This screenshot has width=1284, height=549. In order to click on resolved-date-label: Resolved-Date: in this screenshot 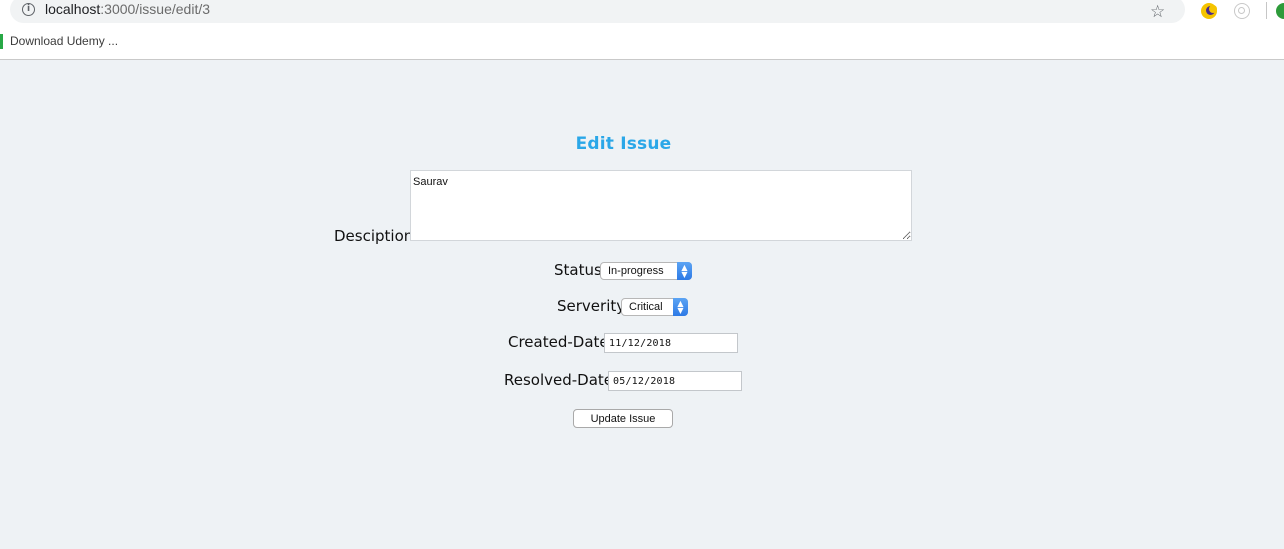, I will do `click(561, 380)`.